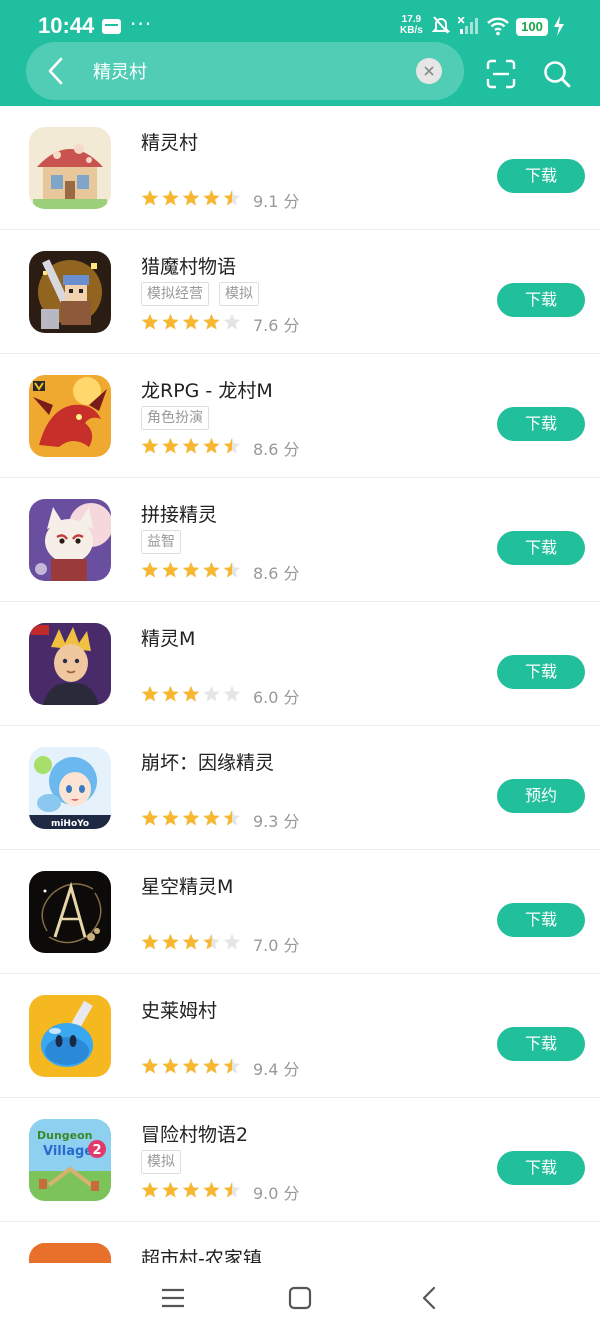  What do you see at coordinates (68, 1151) in the screenshot?
I see `village-logo-text: Village` at bounding box center [68, 1151].